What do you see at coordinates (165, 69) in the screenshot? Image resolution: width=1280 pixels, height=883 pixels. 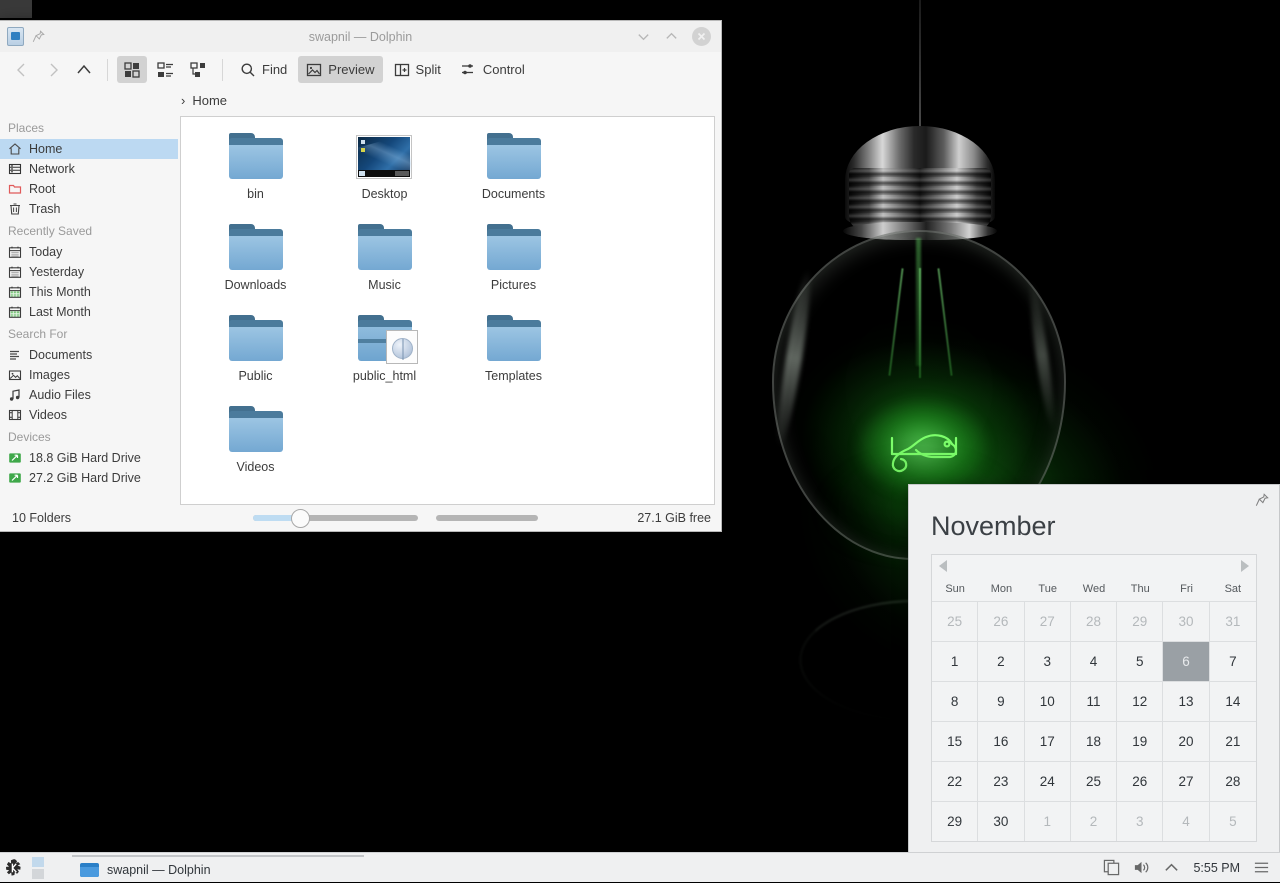 I see `view-compact-button` at bounding box center [165, 69].